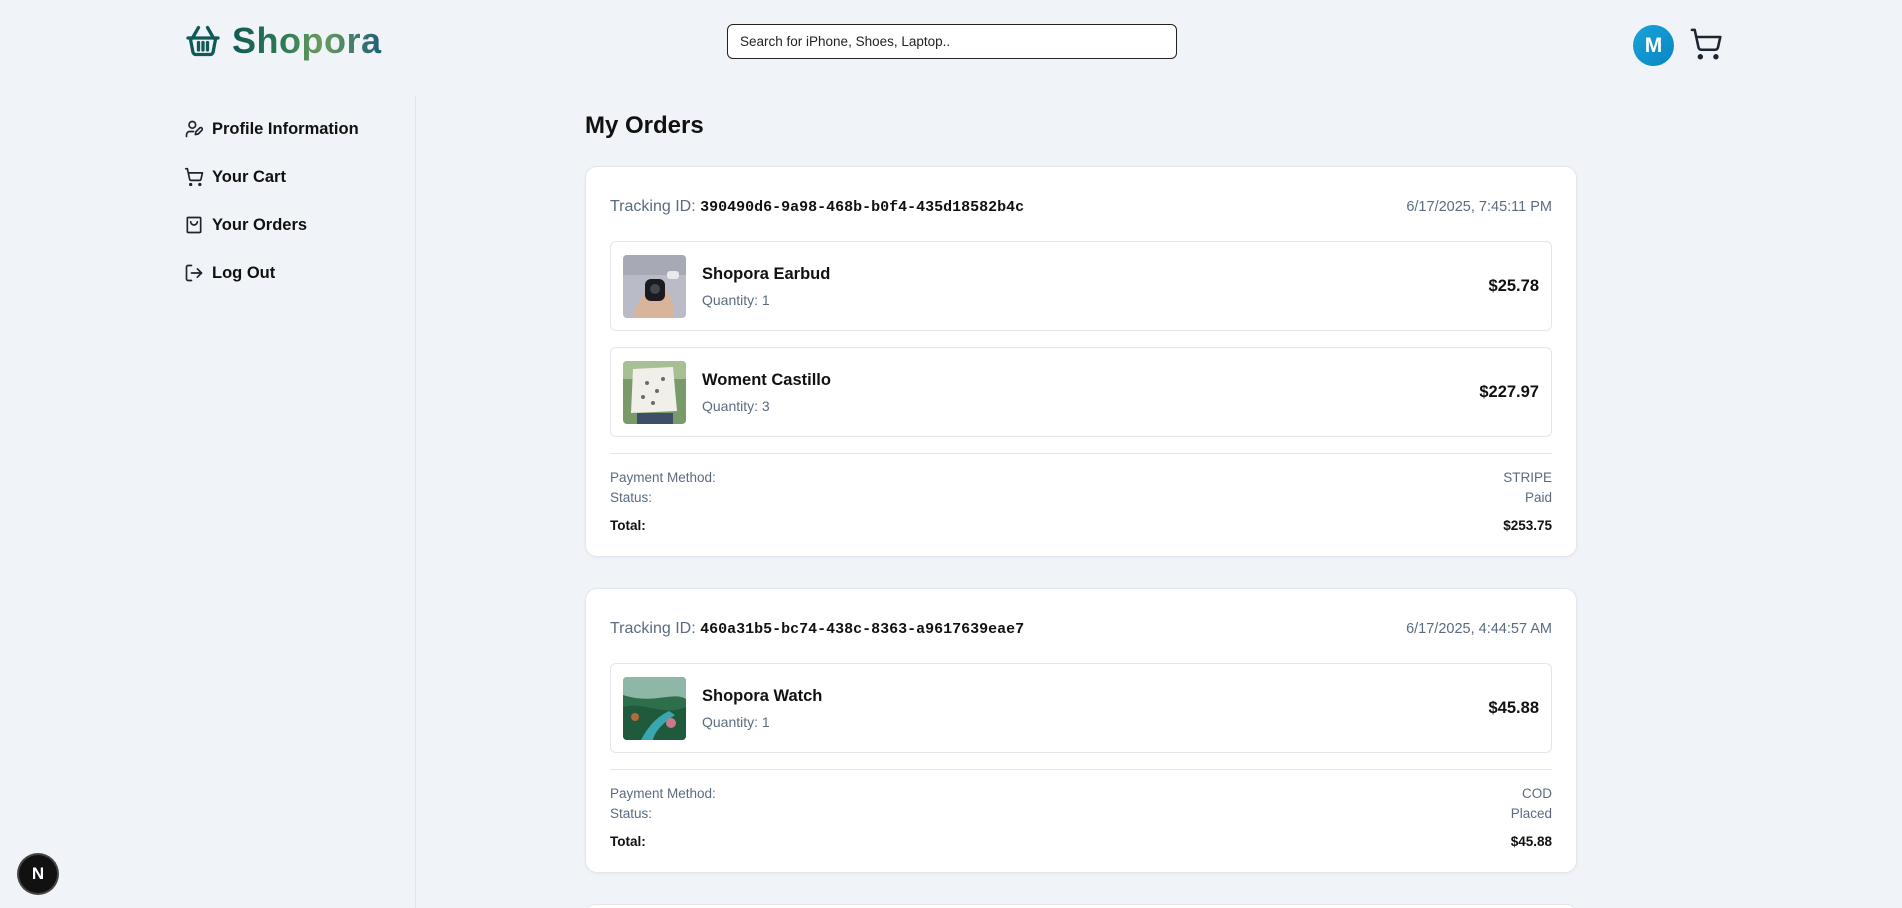 This screenshot has width=1902, height=908. Describe the element at coordinates (654, 392) in the screenshot. I see `product-image-castillo` at that location.